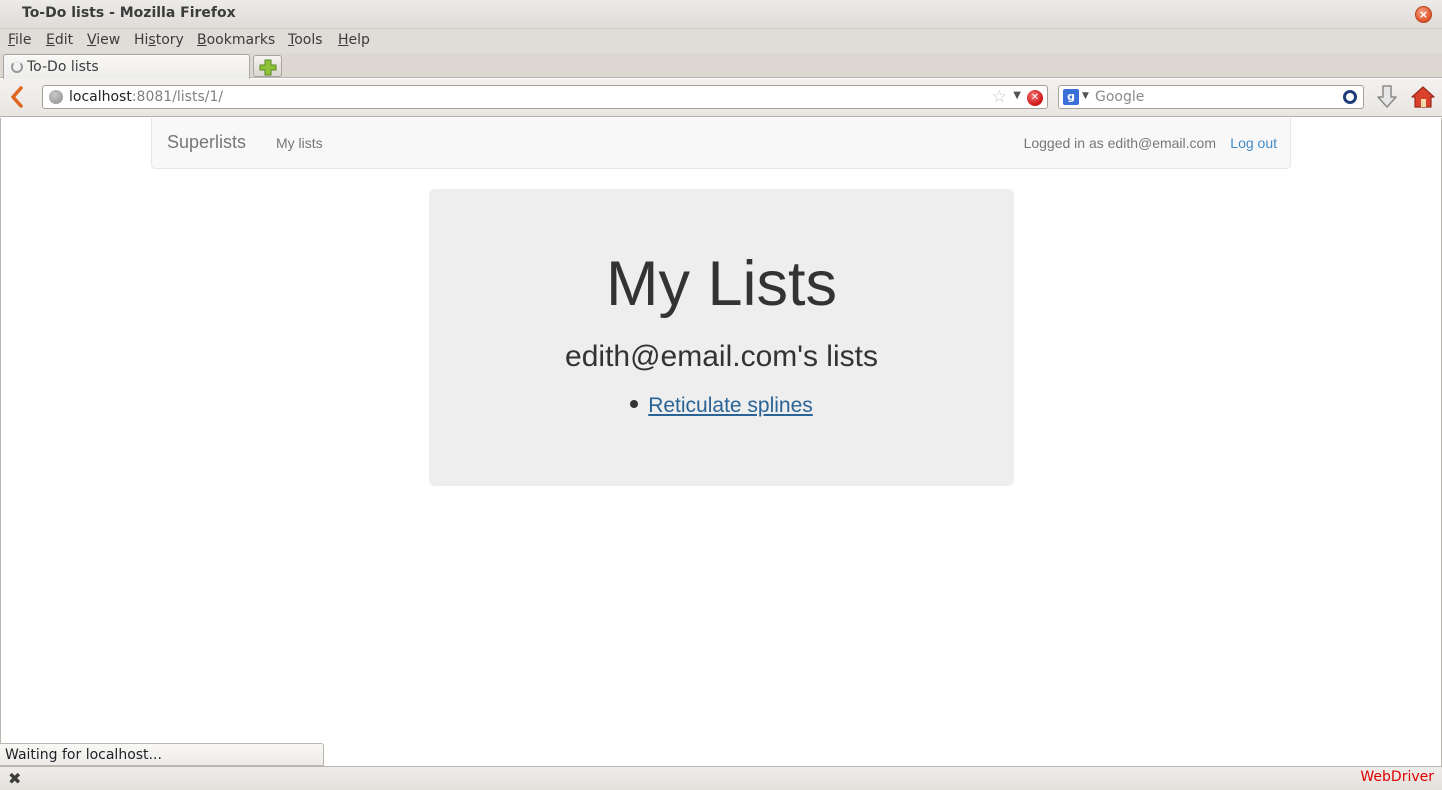 Image resolution: width=1442 pixels, height=790 pixels. I want to click on brand-link: Superlists, so click(206, 142).